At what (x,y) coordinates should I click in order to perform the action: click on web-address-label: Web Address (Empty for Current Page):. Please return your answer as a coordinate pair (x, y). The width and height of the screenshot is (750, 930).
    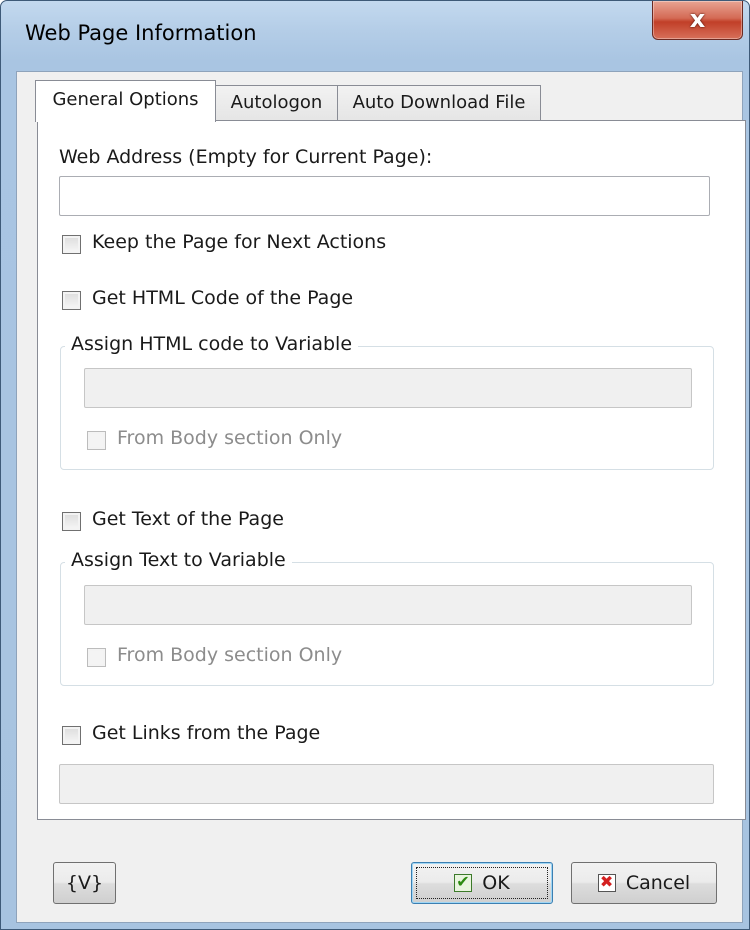
    Looking at the image, I should click on (246, 157).